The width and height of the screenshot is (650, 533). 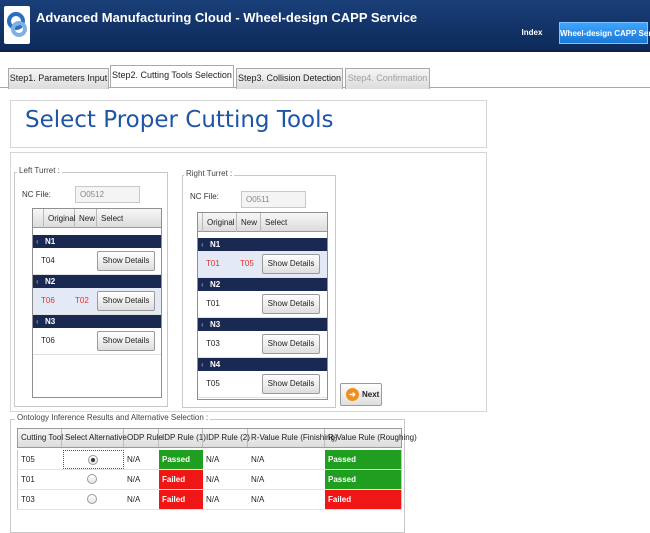 What do you see at coordinates (213, 343) in the screenshot?
I see `original-cell: T03` at bounding box center [213, 343].